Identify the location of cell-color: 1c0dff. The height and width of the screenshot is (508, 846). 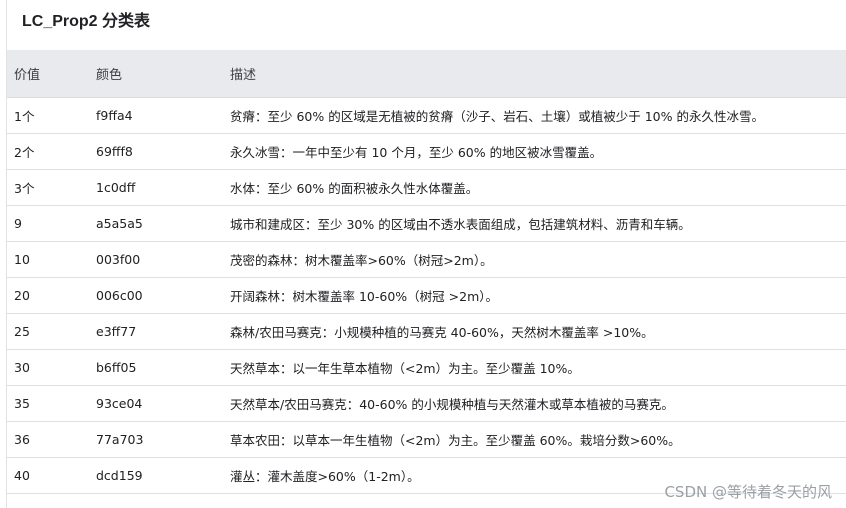
(156, 187).